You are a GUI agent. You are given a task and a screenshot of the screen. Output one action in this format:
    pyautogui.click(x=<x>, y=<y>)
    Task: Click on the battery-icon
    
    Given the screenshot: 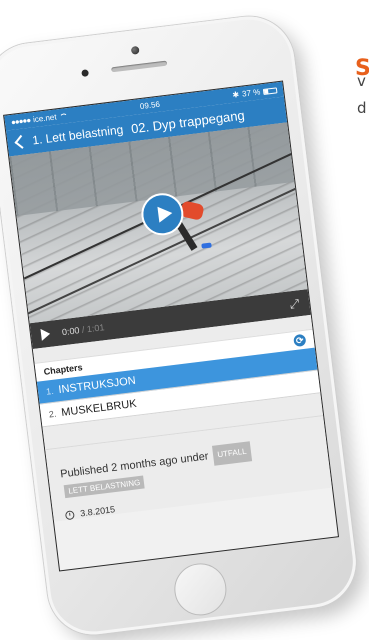 What is the action you would take?
    pyautogui.click(x=270, y=90)
    